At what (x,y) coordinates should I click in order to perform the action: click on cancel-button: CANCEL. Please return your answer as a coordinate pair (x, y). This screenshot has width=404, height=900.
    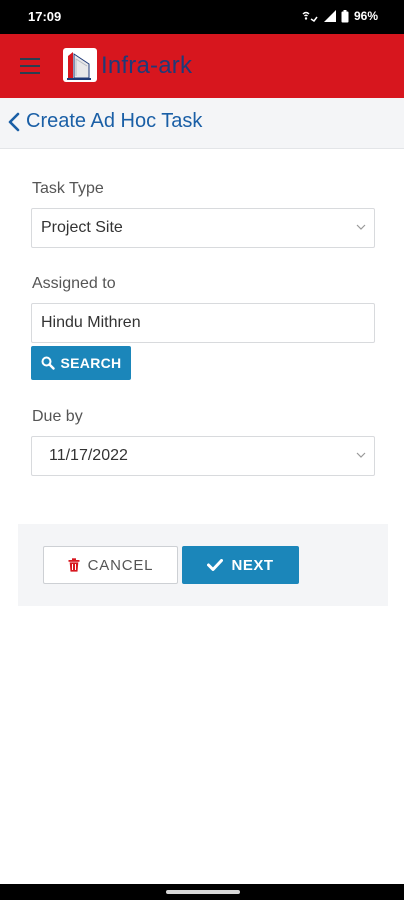
    Looking at the image, I should click on (110, 565).